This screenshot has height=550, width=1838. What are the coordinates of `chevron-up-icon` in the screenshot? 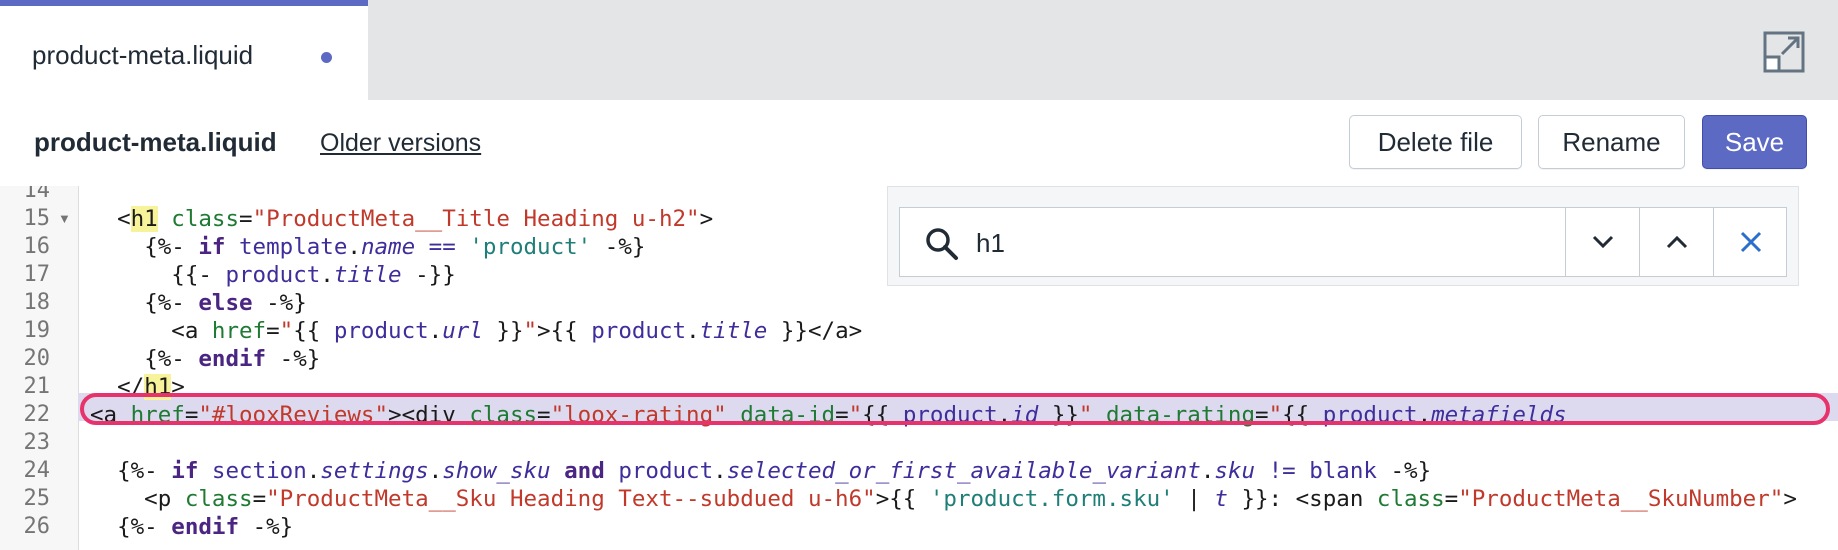 It's located at (1676, 242).